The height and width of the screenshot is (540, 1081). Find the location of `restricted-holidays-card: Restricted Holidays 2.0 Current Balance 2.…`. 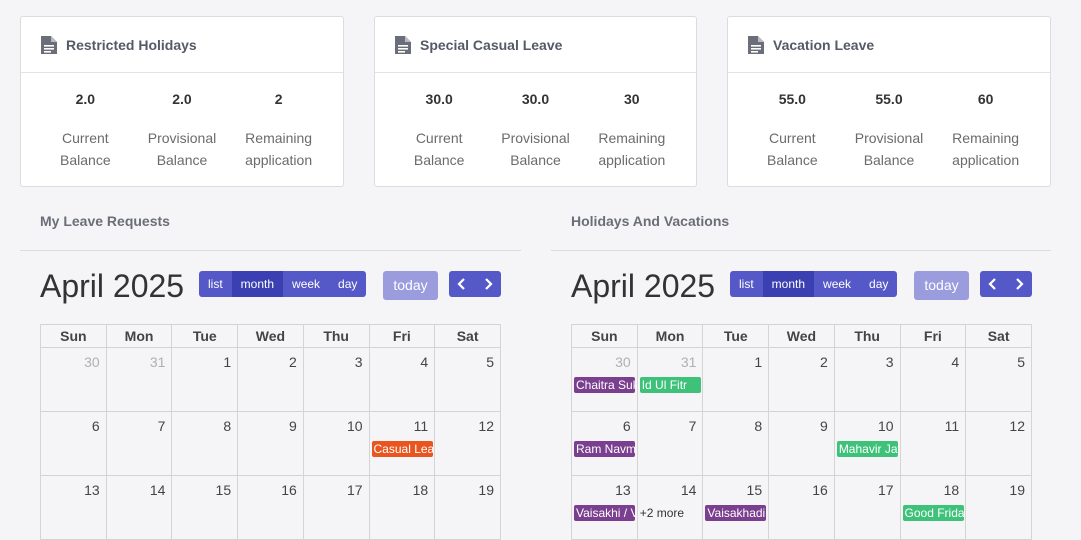

restricted-holidays-card: Restricted Holidays 2.0 Current Balance 2.… is located at coordinates (182, 101).